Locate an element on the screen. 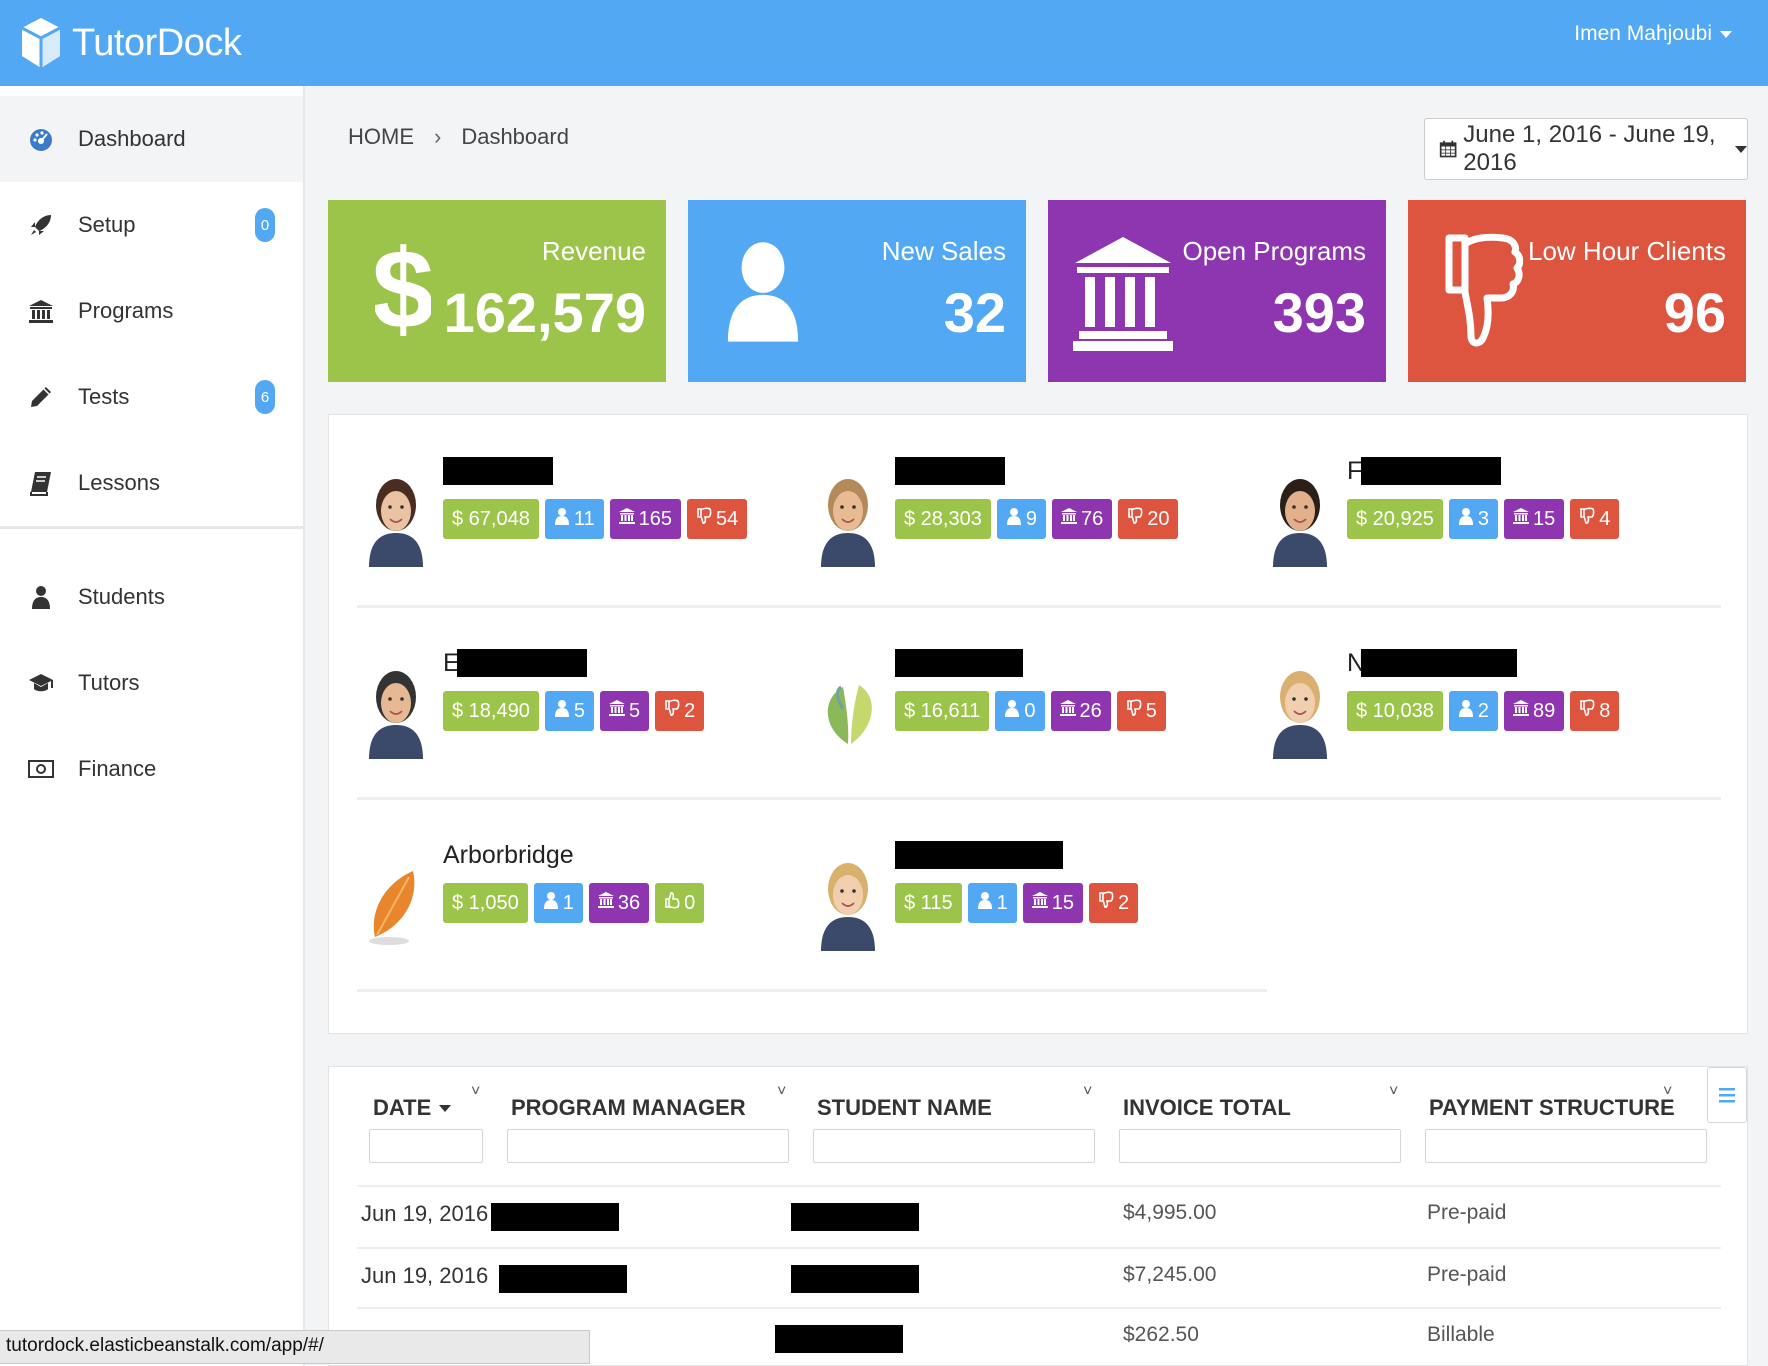  payment-structure-filter-input is located at coordinates (1566, 1146).